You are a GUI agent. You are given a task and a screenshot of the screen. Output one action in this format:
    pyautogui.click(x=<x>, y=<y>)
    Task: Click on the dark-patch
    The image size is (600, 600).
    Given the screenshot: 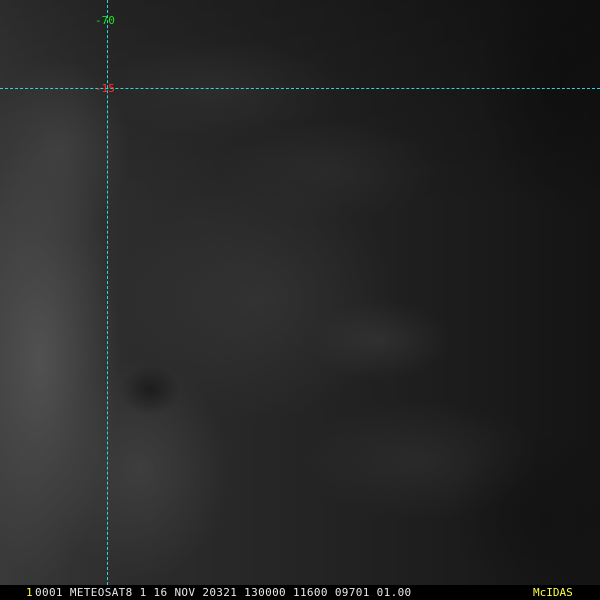 What is the action you would take?
    pyautogui.click(x=150, y=390)
    